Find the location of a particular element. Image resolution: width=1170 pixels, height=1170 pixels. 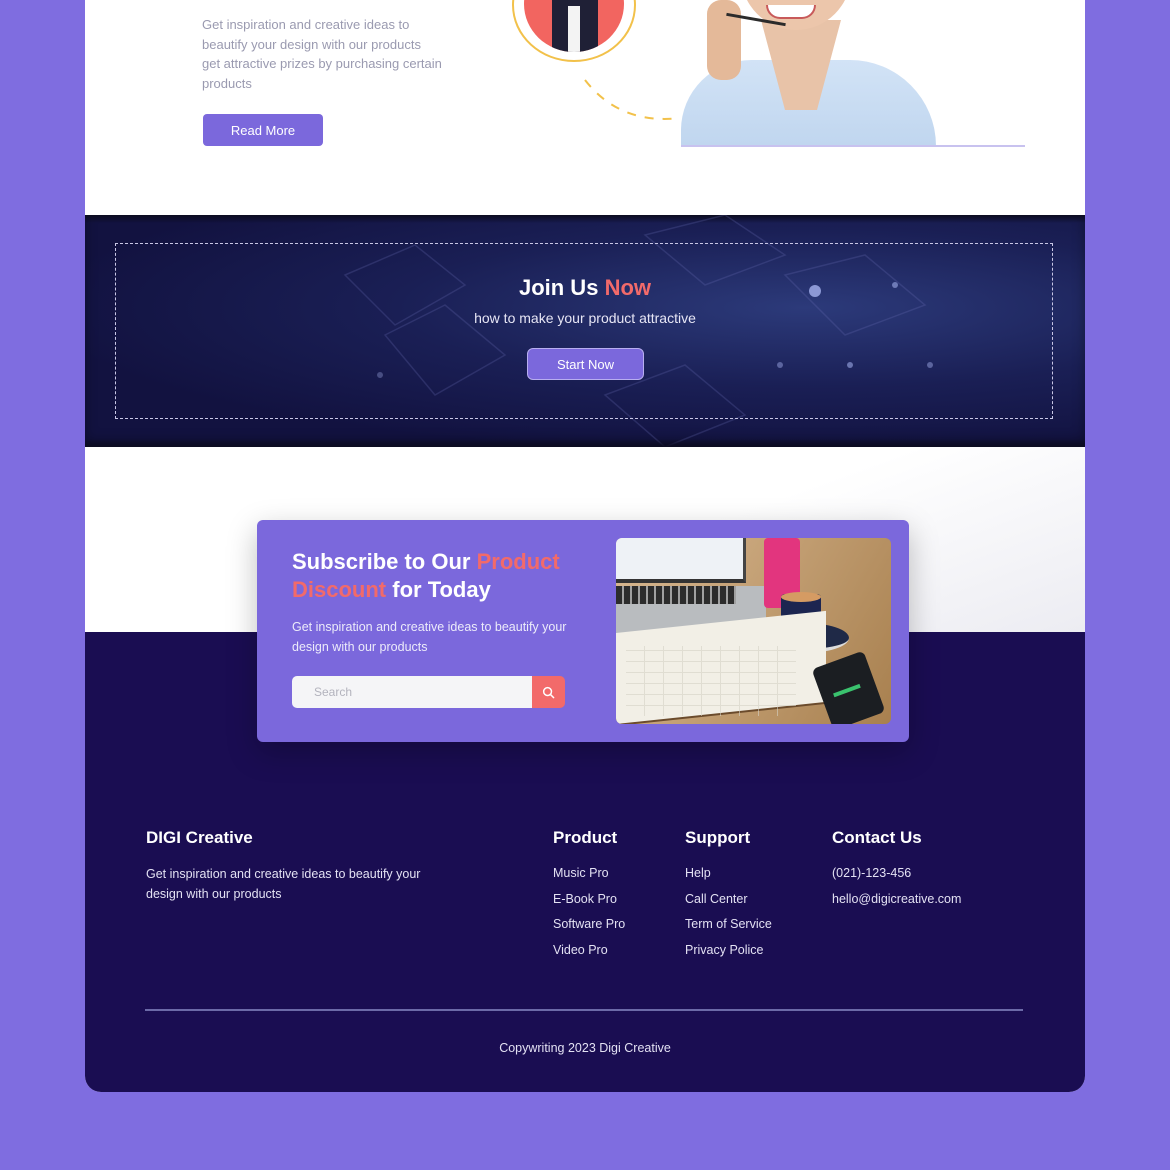

search-icon is located at coordinates (548, 692).